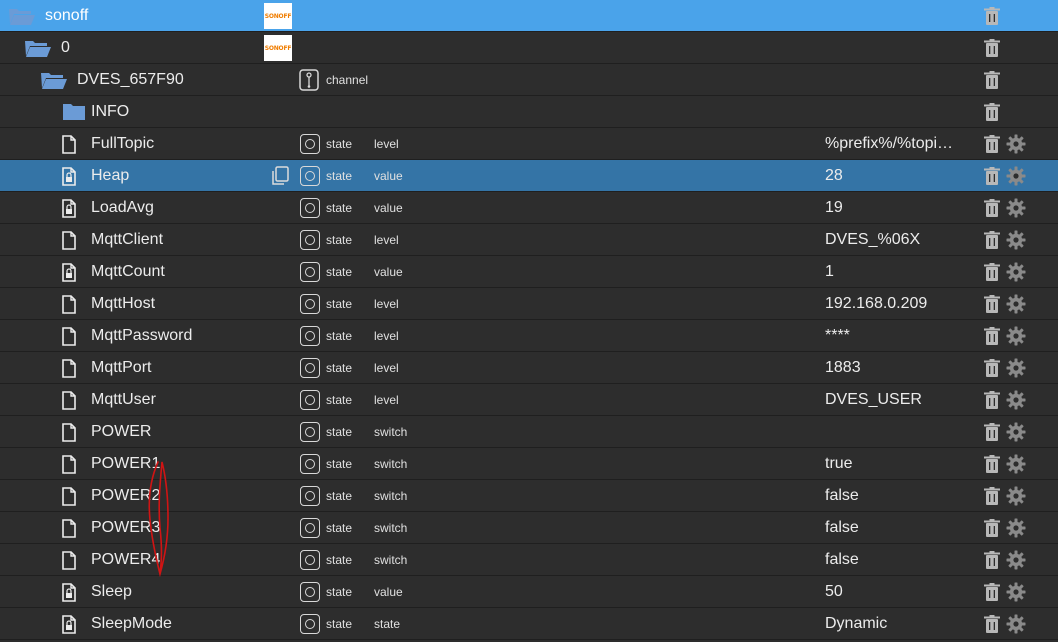  What do you see at coordinates (829, 272) in the screenshot?
I see `object-value: 1` at bounding box center [829, 272].